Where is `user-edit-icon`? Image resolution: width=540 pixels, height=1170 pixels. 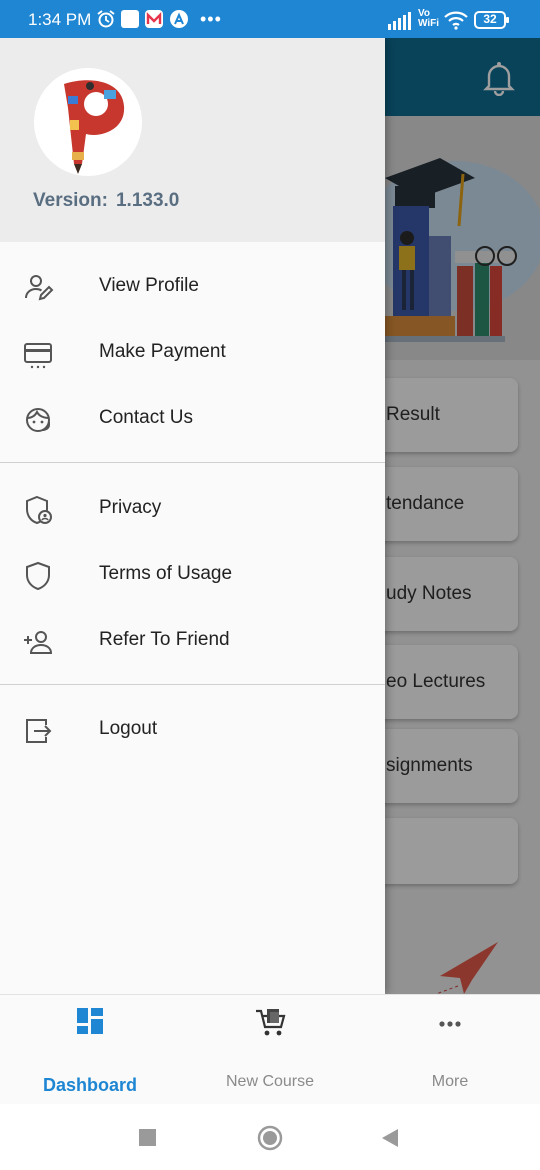 user-edit-icon is located at coordinates (38, 288).